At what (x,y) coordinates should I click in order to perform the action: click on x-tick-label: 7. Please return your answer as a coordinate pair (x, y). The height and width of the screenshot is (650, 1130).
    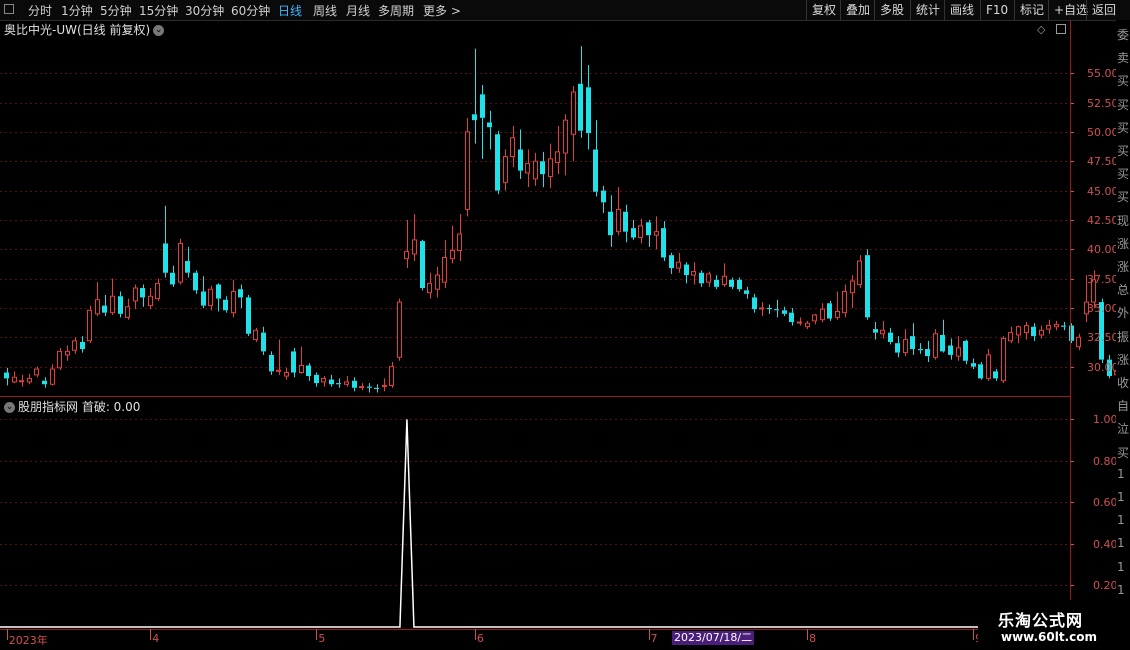
    Looking at the image, I should click on (654, 638).